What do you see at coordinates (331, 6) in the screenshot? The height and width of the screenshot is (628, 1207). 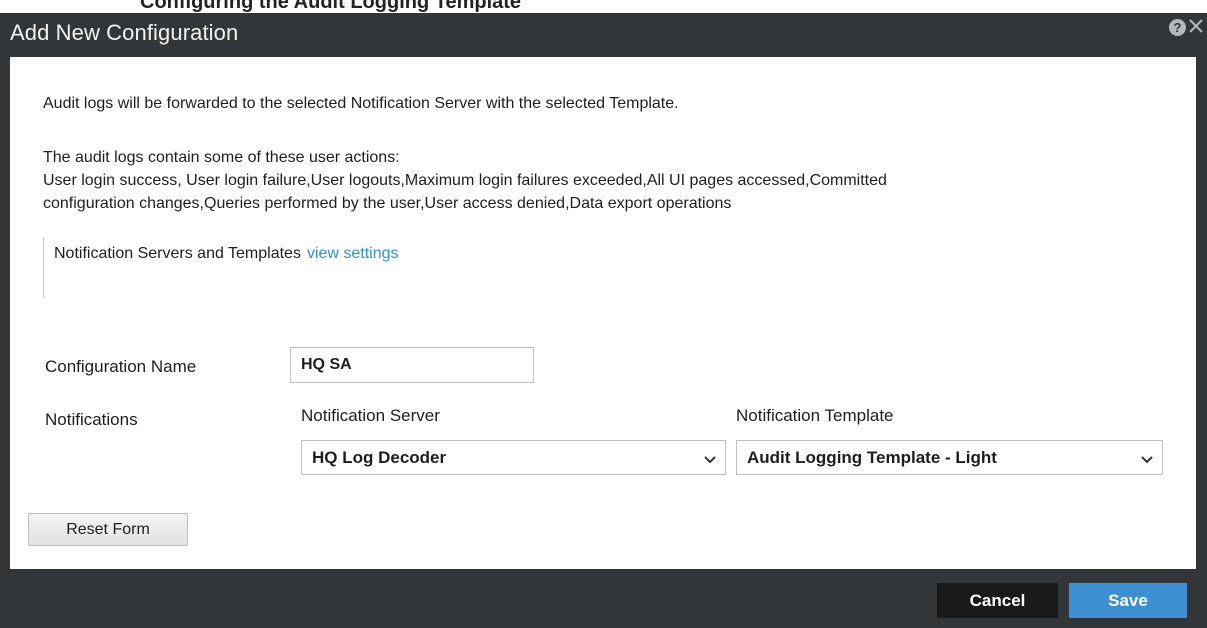 I see `header-fragment-text: Configuring the Audit Logging Template` at bounding box center [331, 6].